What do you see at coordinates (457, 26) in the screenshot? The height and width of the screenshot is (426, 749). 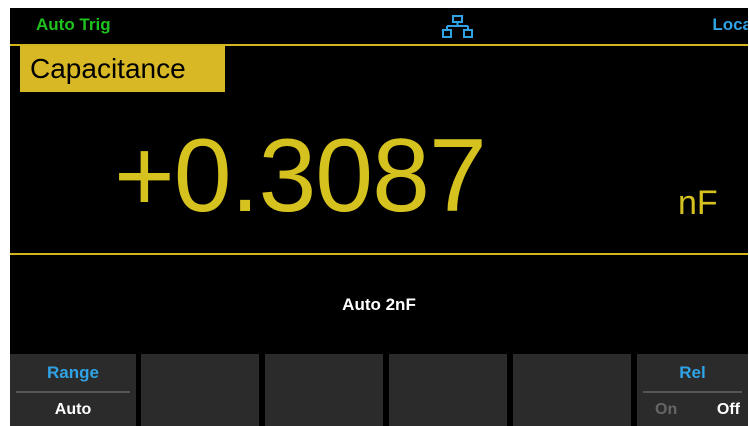 I see `network-icon` at bounding box center [457, 26].